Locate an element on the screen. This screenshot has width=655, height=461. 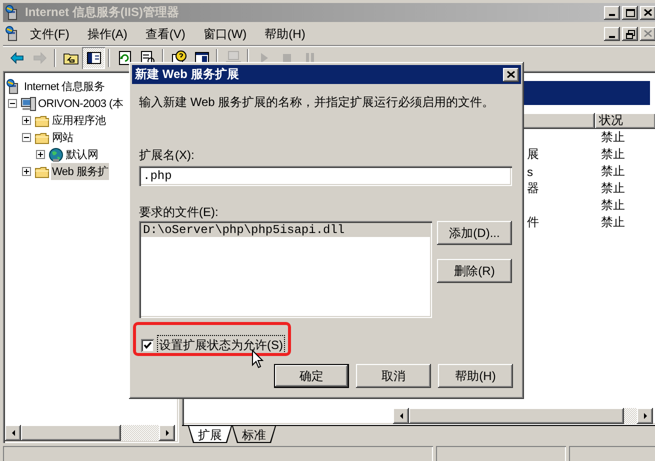
extension-name: 器 is located at coordinates (533, 188).